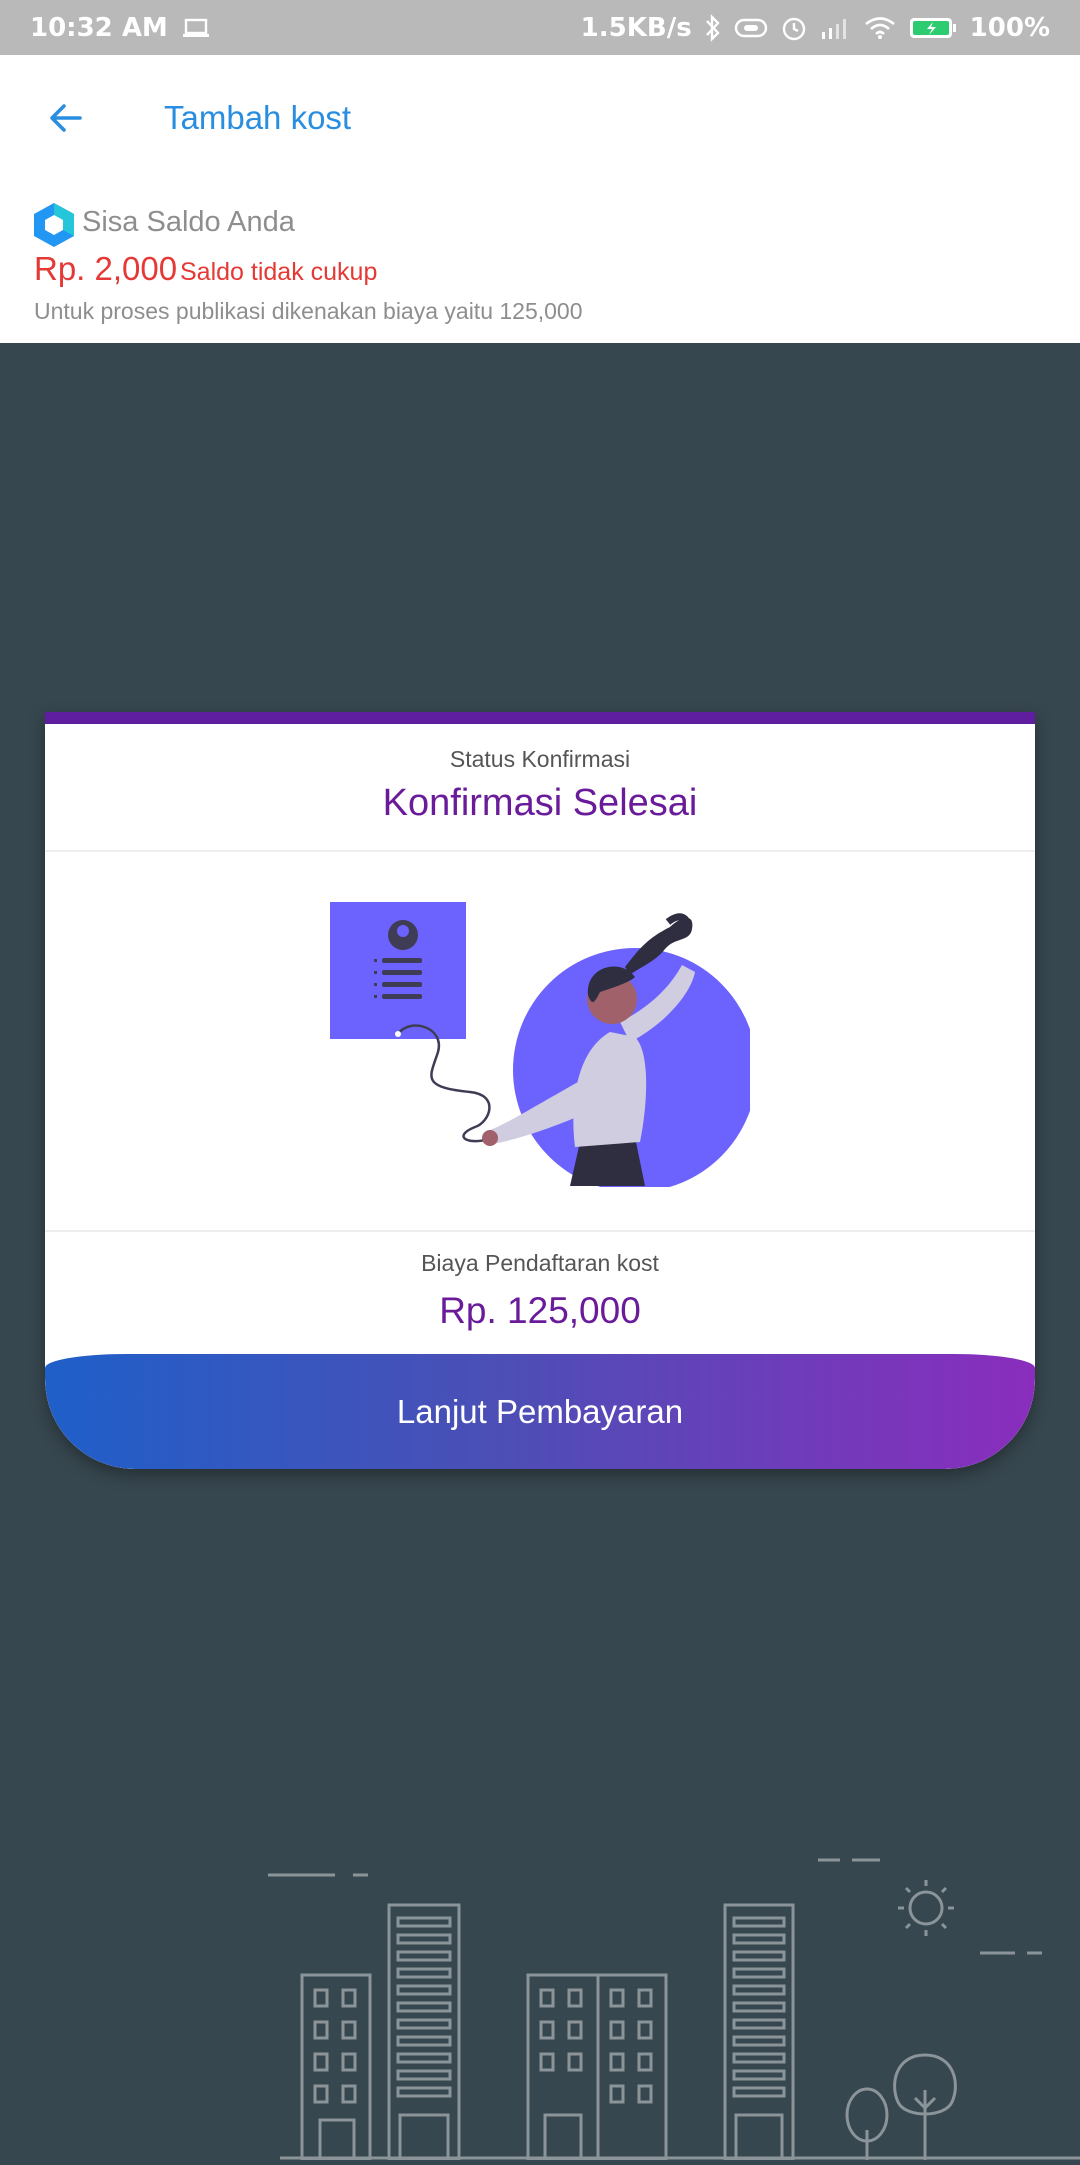 This screenshot has width=1080, height=2165. I want to click on fee-value: Rp. 125,000, so click(540, 1310).